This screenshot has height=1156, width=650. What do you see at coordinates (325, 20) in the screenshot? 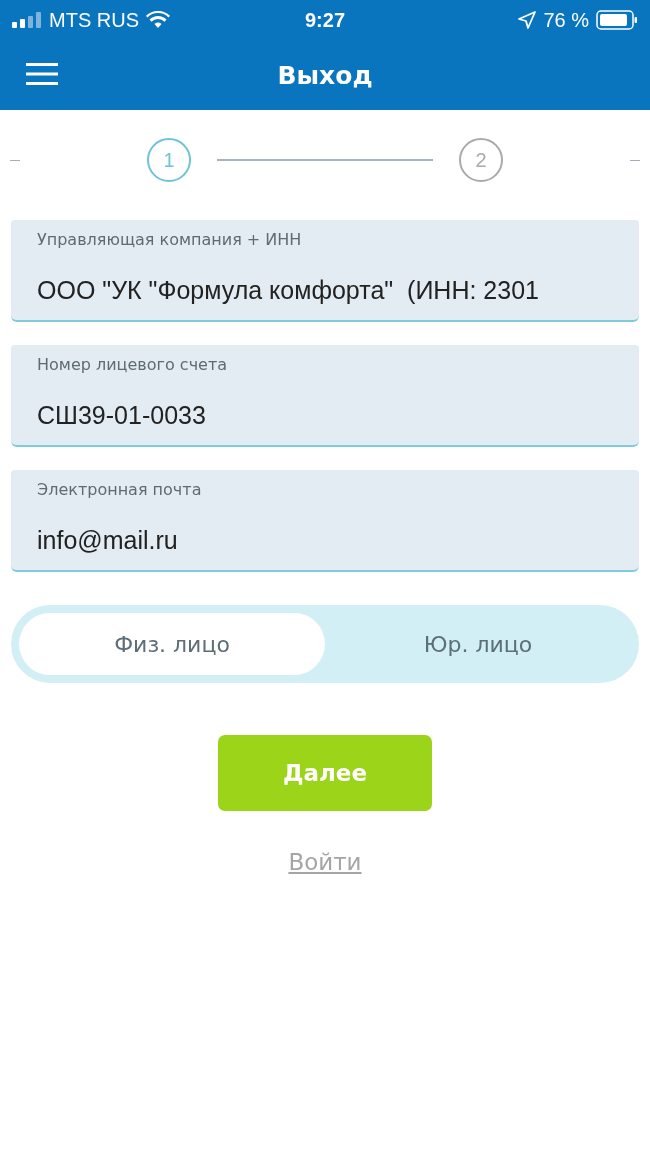
I see `clock-time: 9:27` at bounding box center [325, 20].